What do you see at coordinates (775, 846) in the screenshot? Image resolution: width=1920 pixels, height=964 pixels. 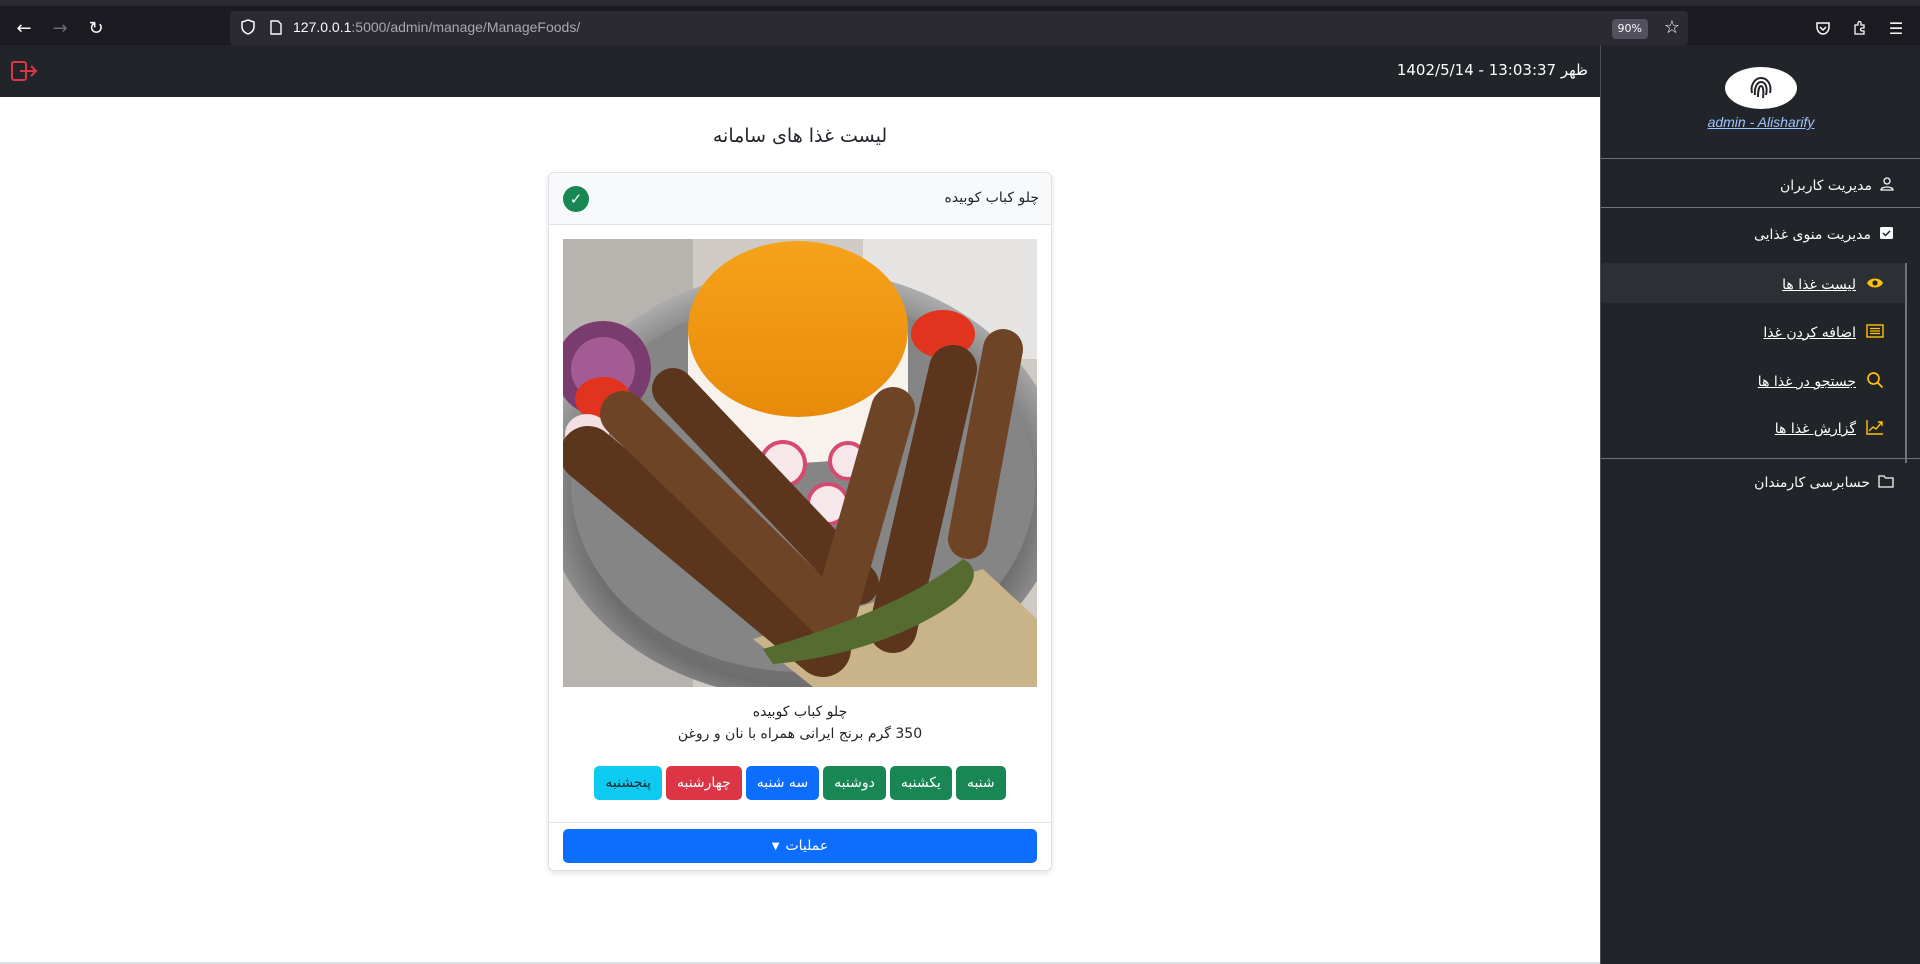 I see `caret-down-icon: ▼` at bounding box center [775, 846].